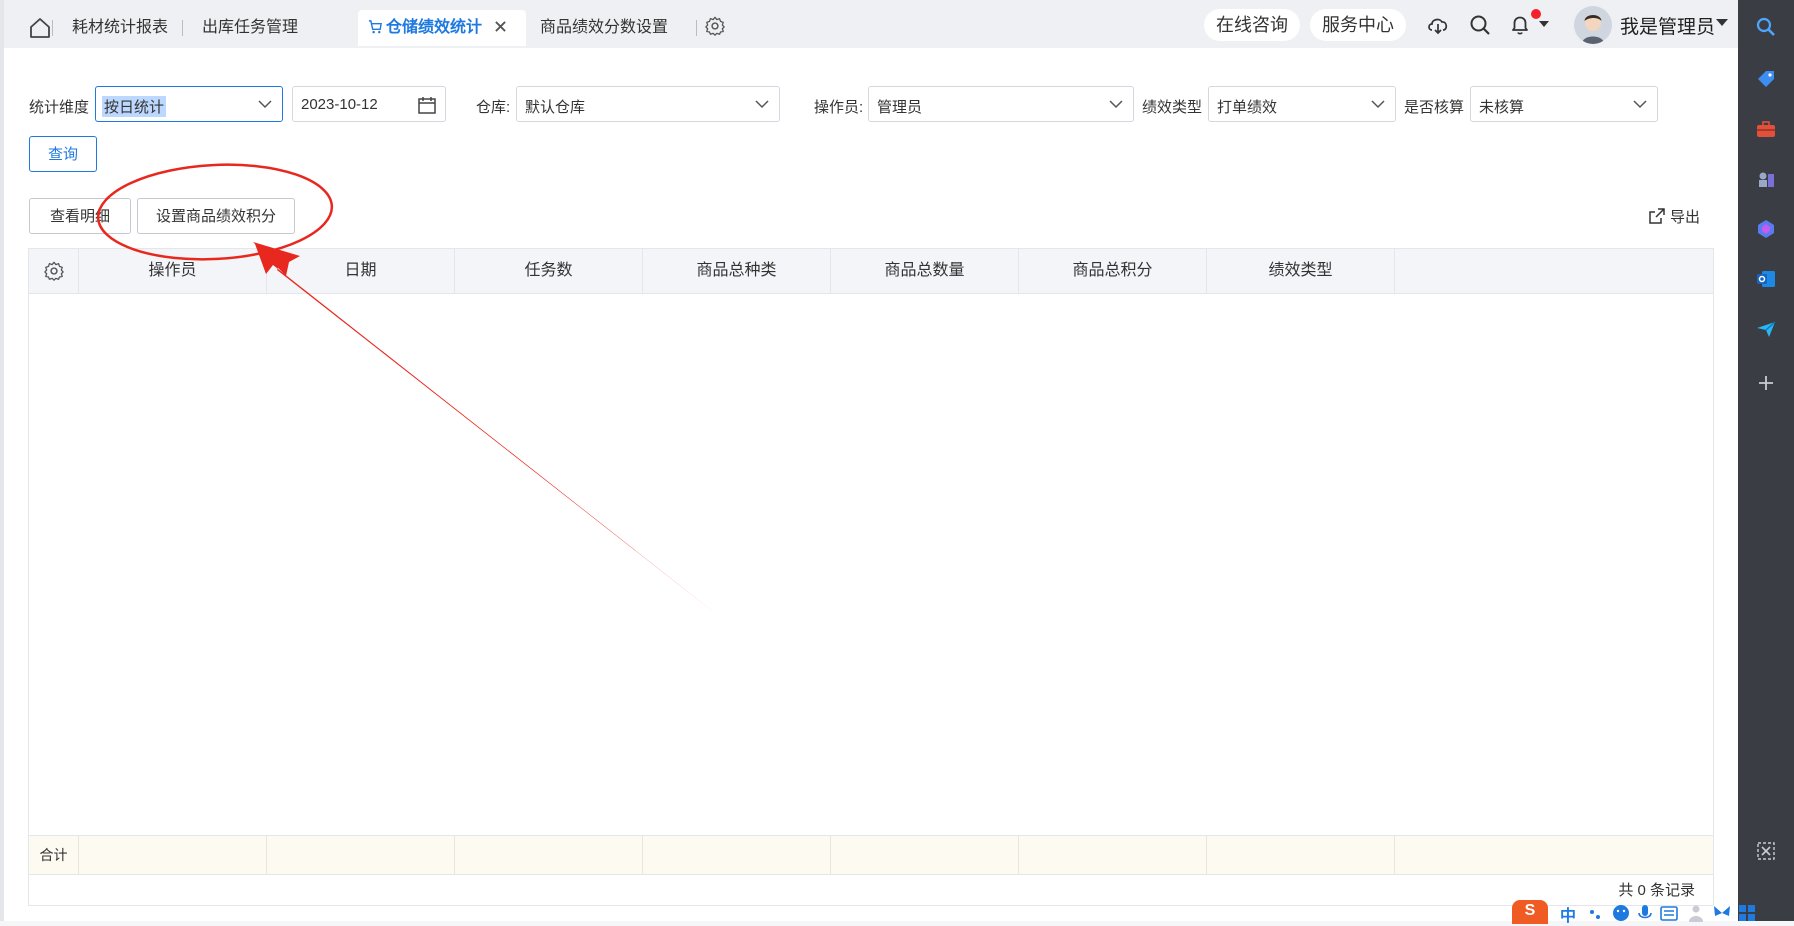 The height and width of the screenshot is (926, 1794). I want to click on home-icon, so click(40, 28).